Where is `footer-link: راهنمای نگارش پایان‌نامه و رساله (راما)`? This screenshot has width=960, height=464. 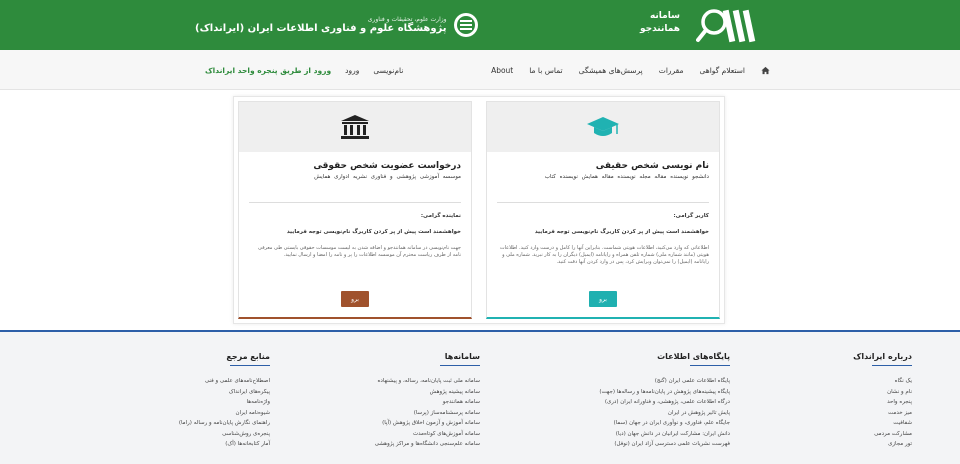 footer-link: راهنمای نگارش پایان‌نامه و رساله (راما) is located at coordinates (215, 423).